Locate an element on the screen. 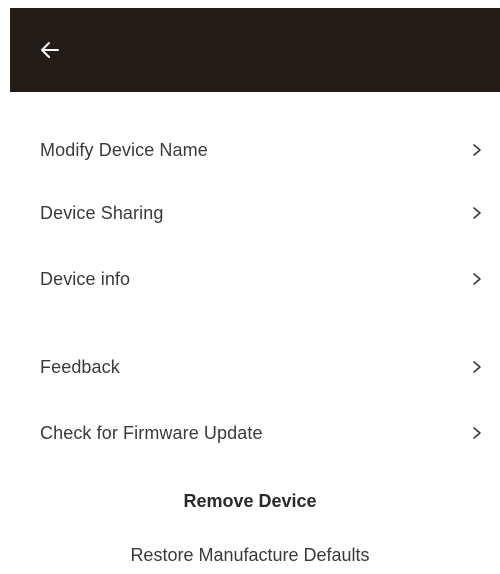 The image size is (500, 574). menu-item-device-info: Device info is located at coordinates (265, 279).